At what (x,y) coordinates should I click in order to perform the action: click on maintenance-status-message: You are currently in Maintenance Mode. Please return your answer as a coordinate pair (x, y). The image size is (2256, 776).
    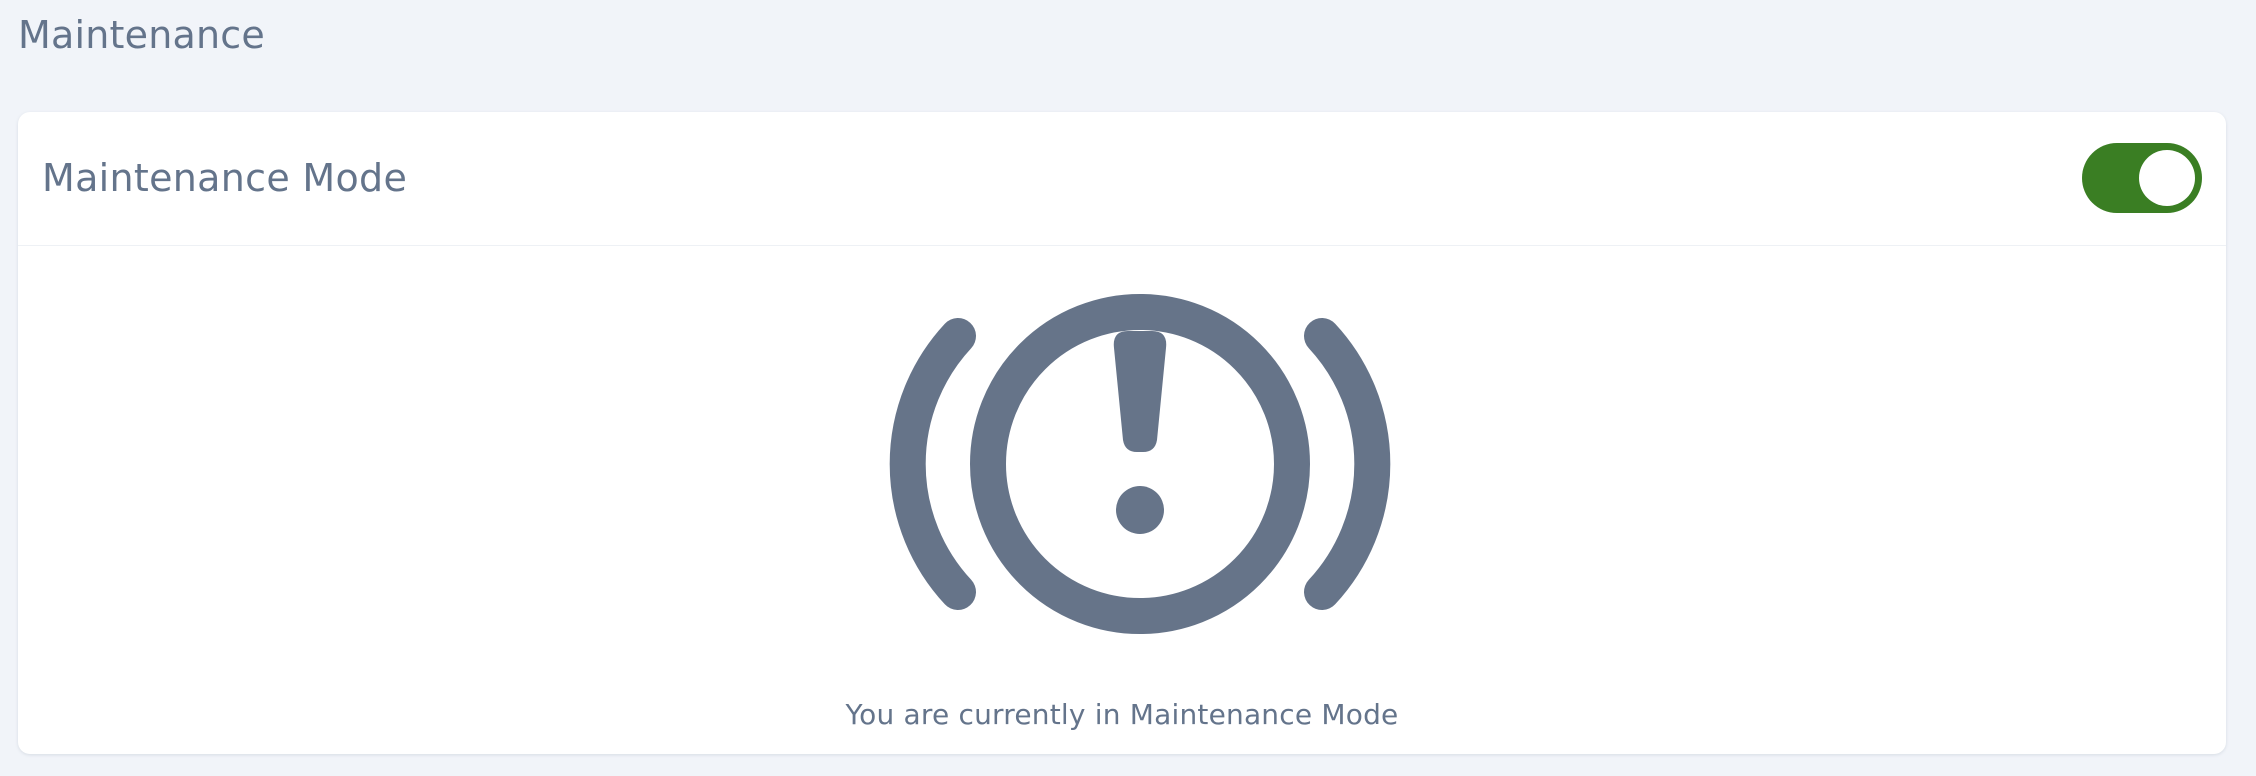
    Looking at the image, I should click on (1122, 714).